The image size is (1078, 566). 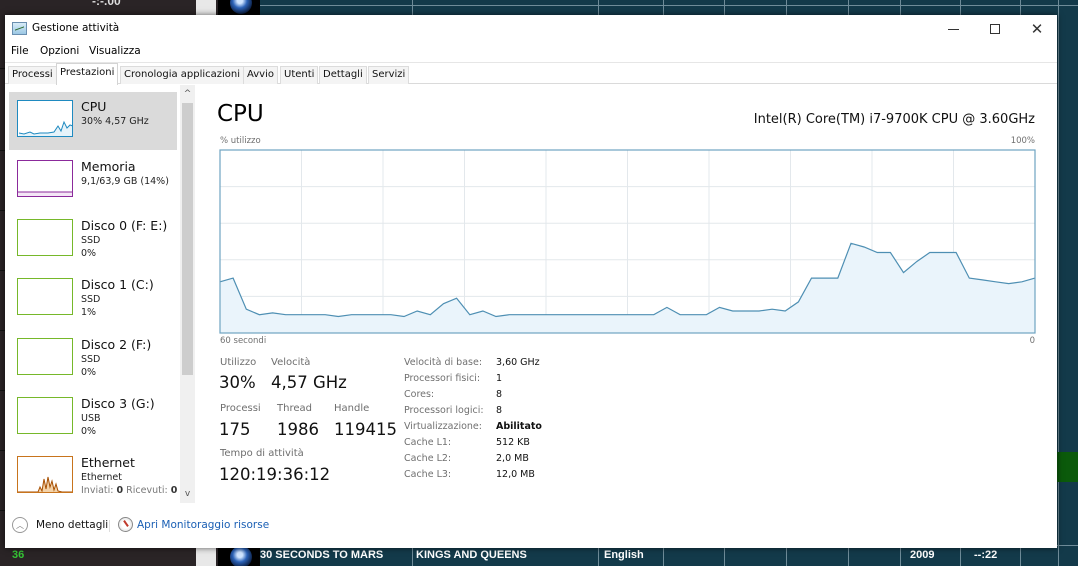 I want to click on received-label: Ricevuti:, so click(x=147, y=490).